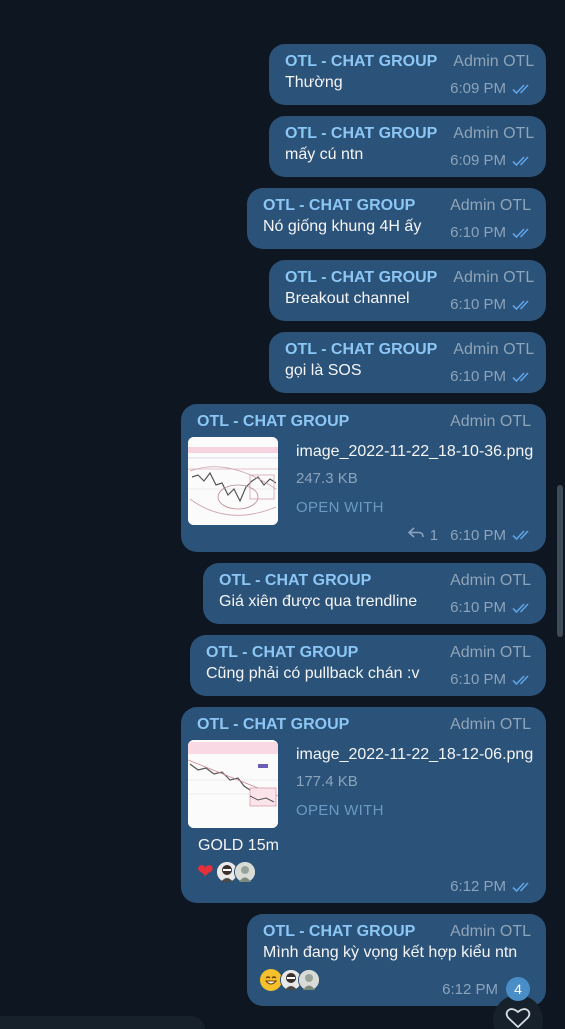 This screenshot has width=565, height=1029. What do you see at coordinates (414, 452) in the screenshot?
I see `file-name: image_2022-11-22_18-10-36.png` at bounding box center [414, 452].